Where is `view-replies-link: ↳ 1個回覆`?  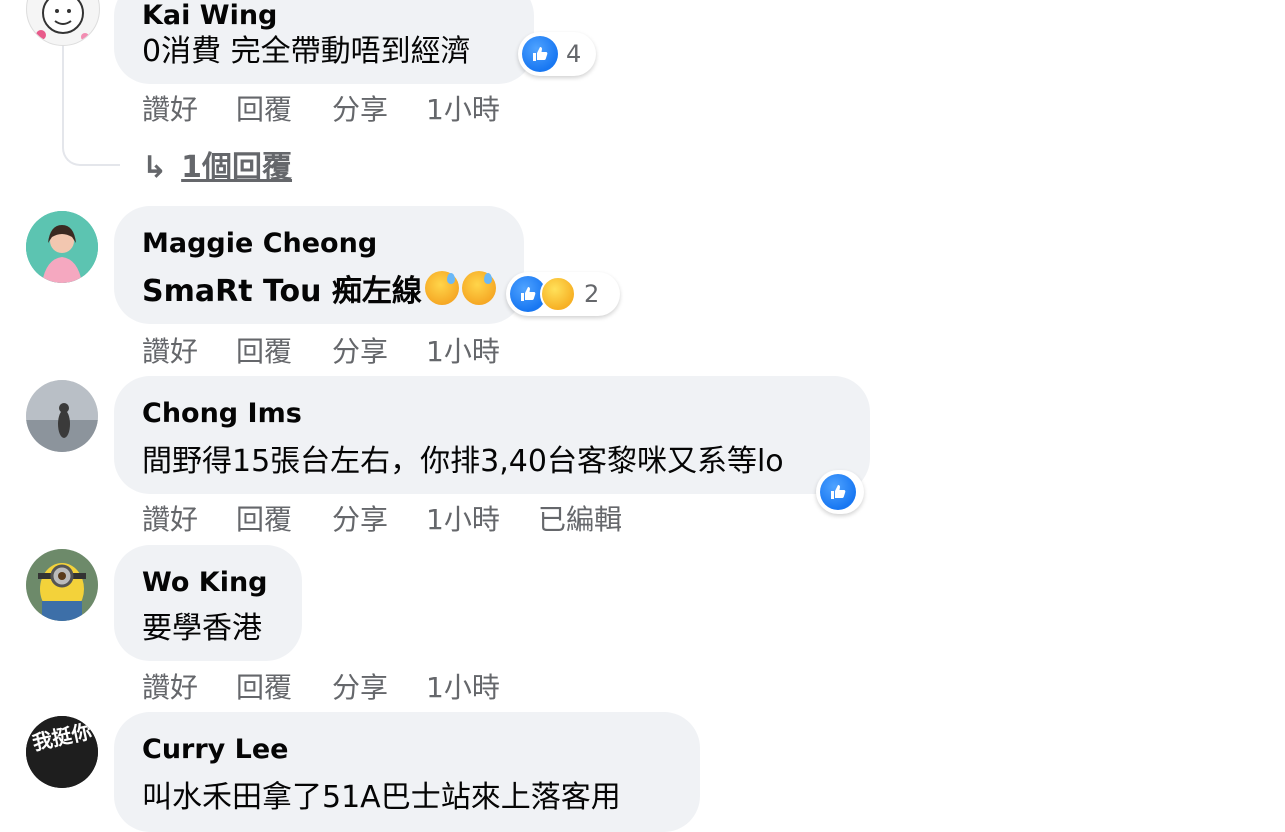
view-replies-link: ↳ 1個回覆 is located at coordinates (217, 164).